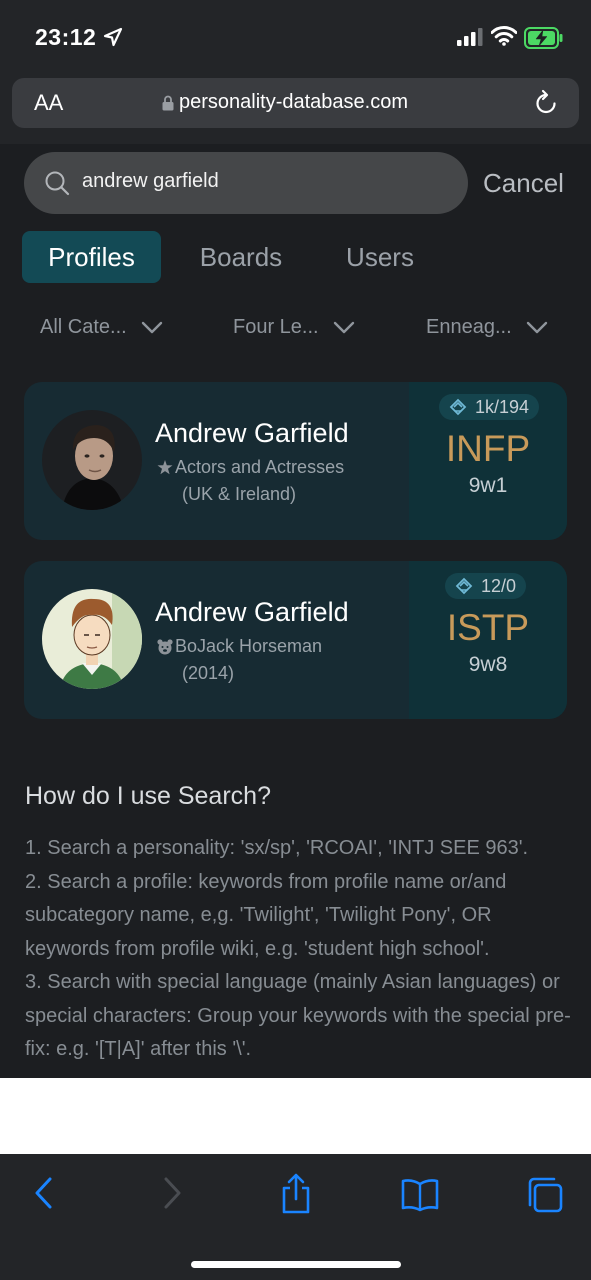 This screenshot has width=591, height=1280. I want to click on home-indicator, so click(296, 1264).